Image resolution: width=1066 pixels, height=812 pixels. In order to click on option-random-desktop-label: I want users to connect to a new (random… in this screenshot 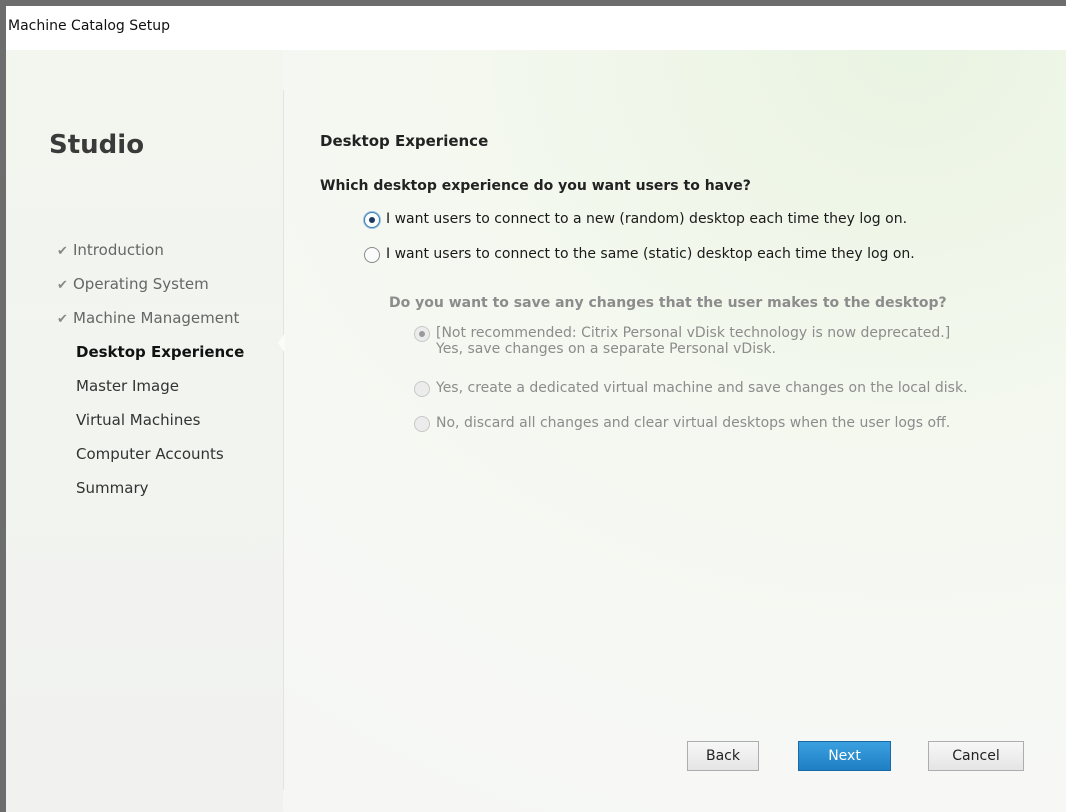, I will do `click(646, 219)`.